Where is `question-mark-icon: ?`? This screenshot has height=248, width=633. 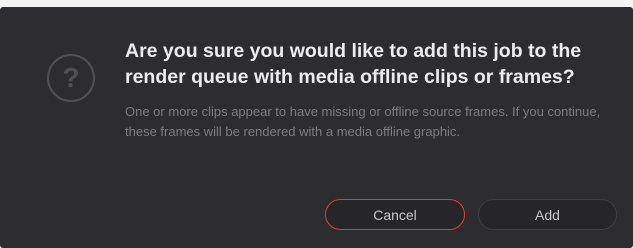
question-mark-icon: ? is located at coordinates (71, 78).